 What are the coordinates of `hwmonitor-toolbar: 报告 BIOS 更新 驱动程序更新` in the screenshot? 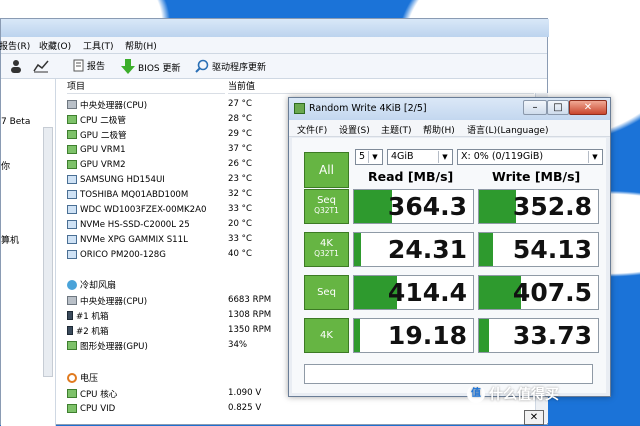 It's located at (274, 66).